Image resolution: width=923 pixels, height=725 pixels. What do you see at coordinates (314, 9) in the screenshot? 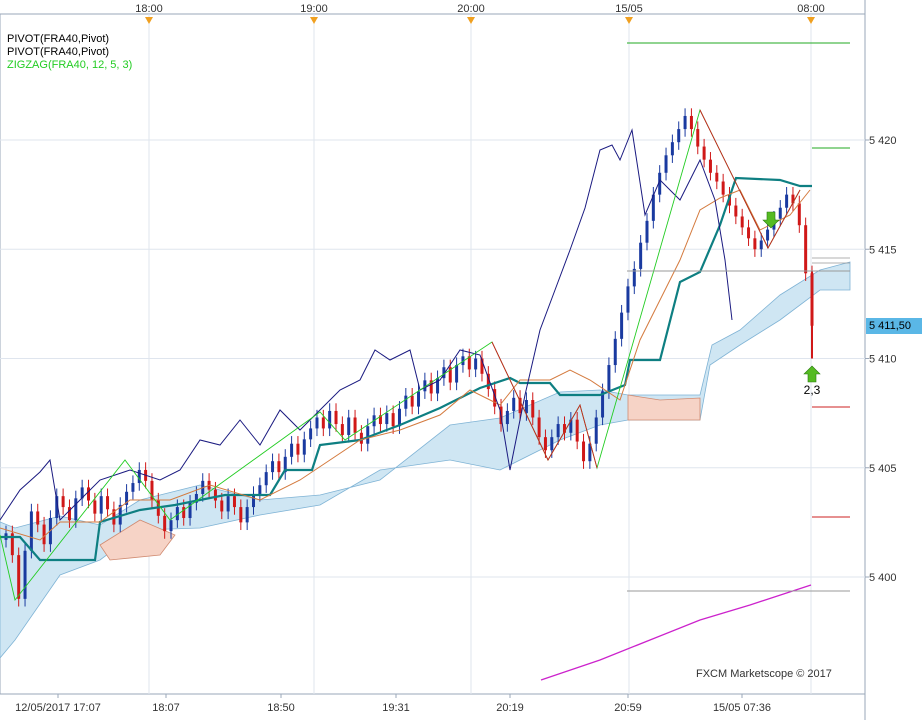
I see `top-time-label: 19:00` at bounding box center [314, 9].